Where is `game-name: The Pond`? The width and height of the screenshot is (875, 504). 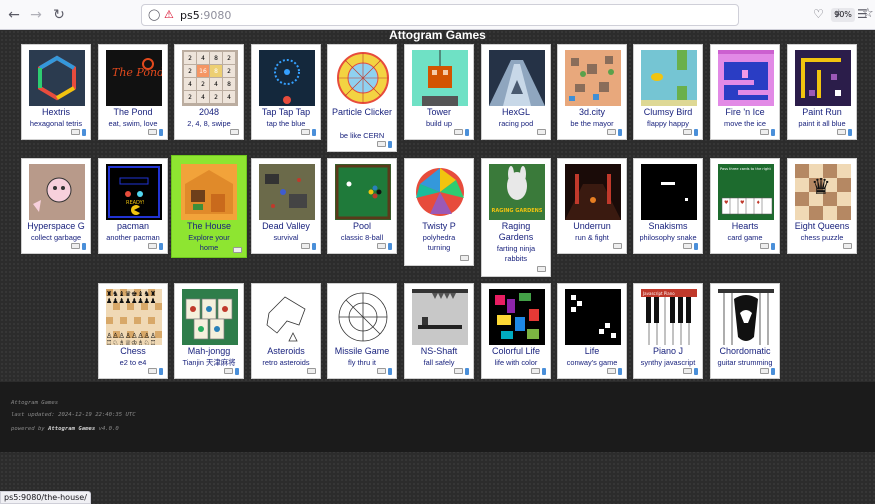
game-name: The Pond is located at coordinates (133, 112).